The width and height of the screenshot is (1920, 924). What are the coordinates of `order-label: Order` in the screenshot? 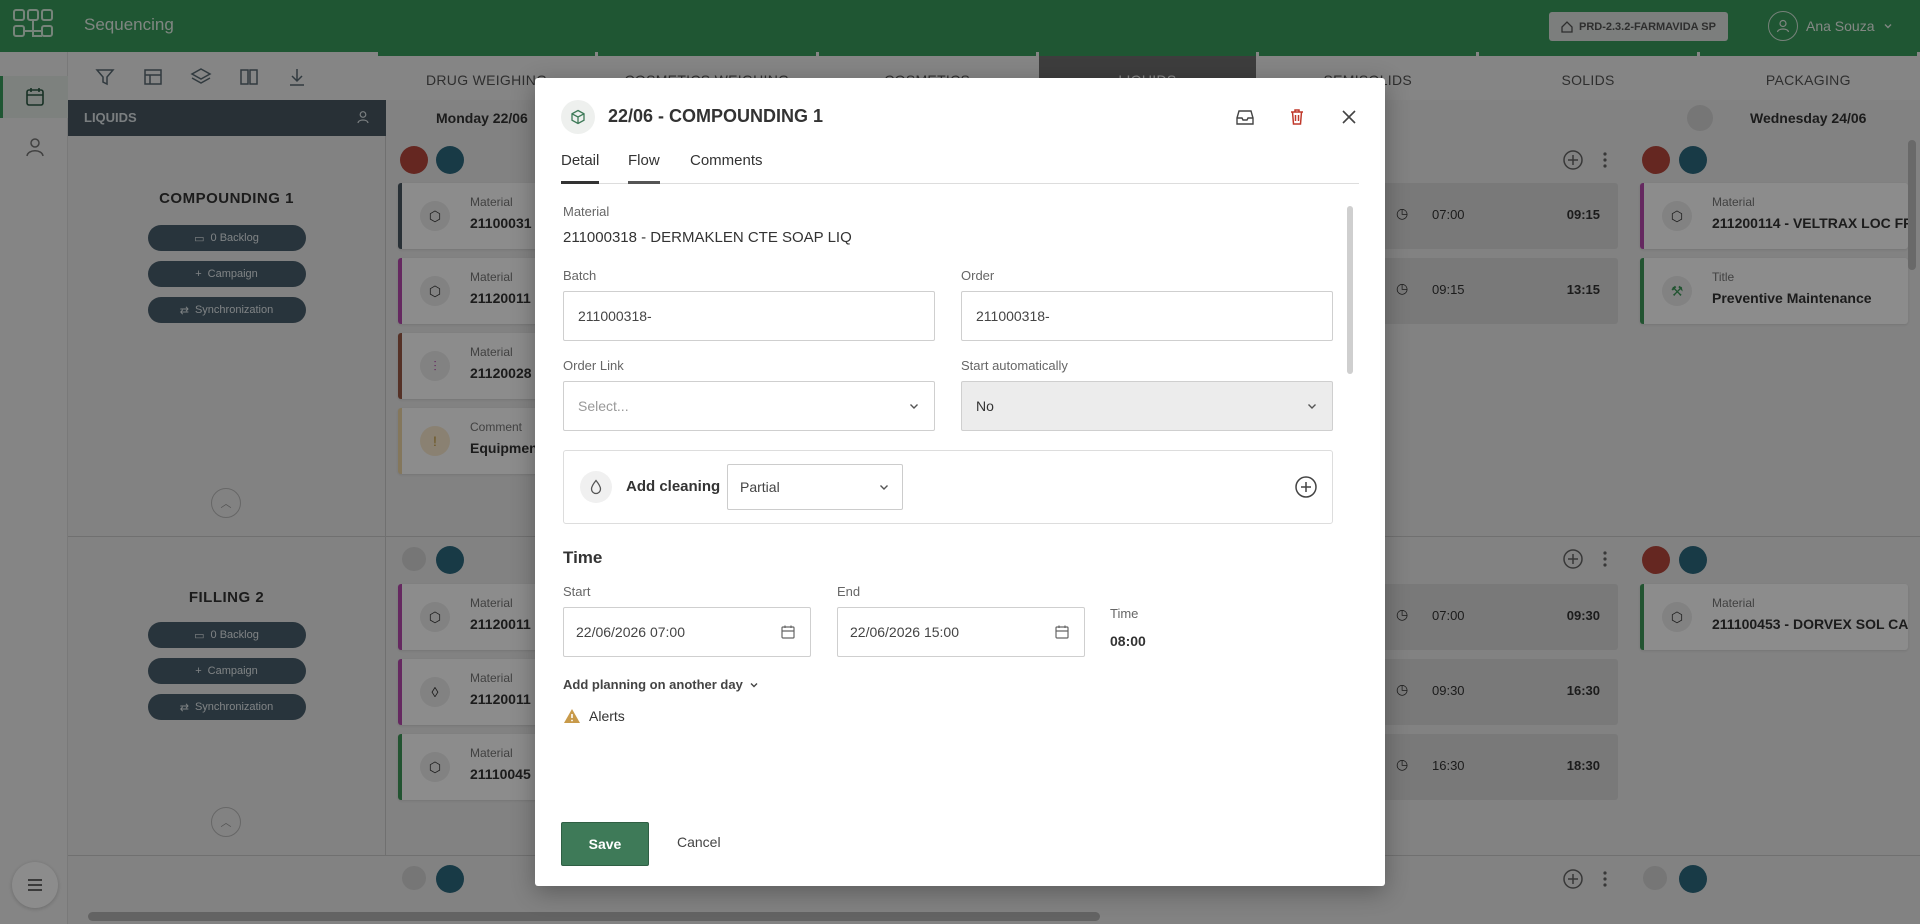 It's located at (978, 275).